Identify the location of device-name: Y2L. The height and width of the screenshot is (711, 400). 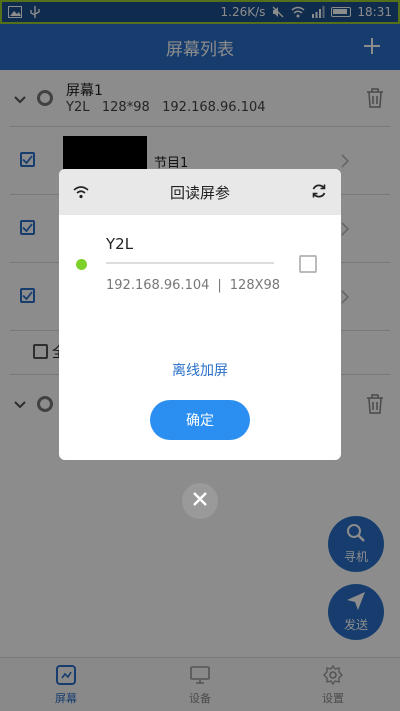
(120, 244).